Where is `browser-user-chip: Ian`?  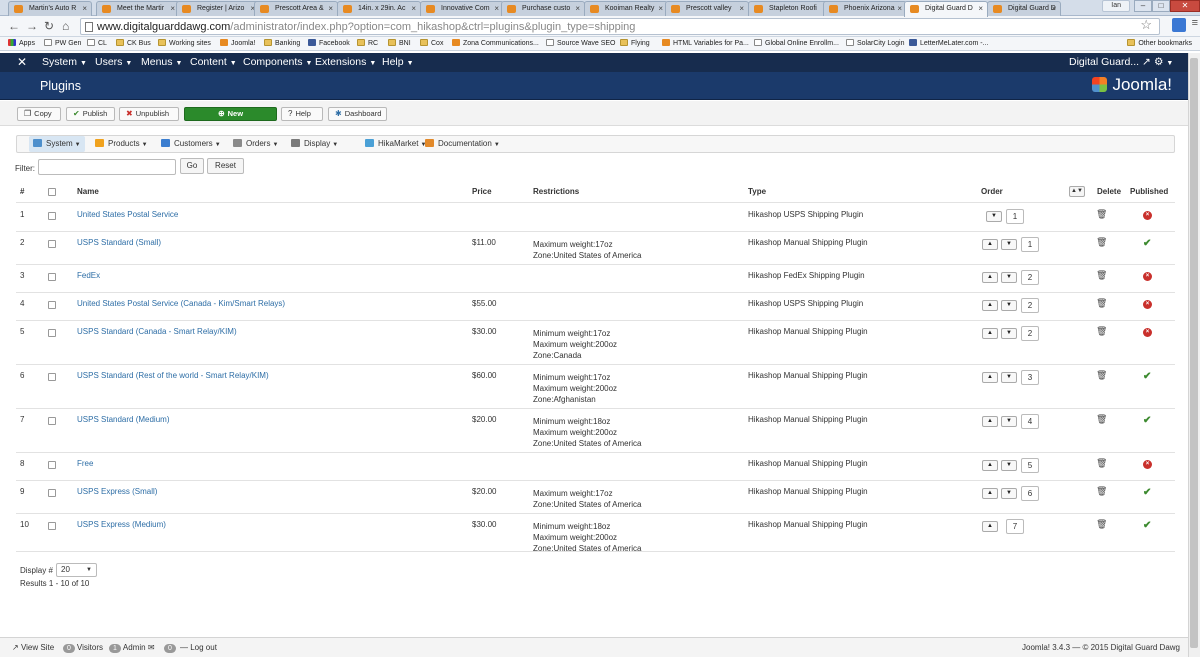 browser-user-chip: Ian is located at coordinates (1116, 6).